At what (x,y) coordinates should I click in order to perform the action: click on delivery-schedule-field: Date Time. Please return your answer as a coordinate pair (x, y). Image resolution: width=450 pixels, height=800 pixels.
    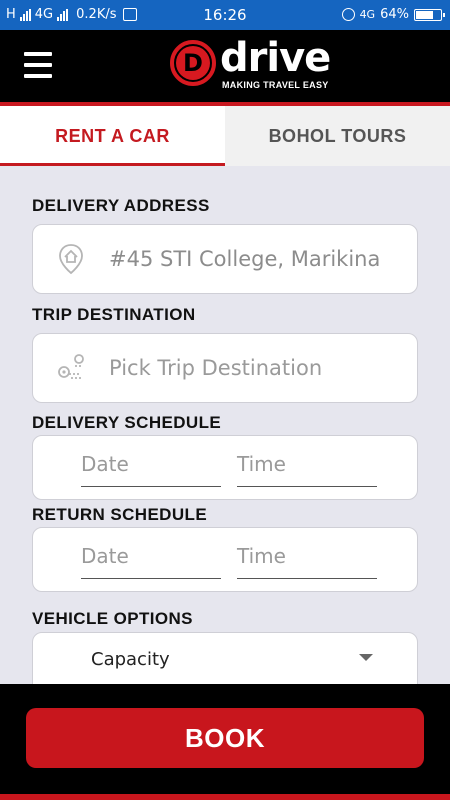
    Looking at the image, I should click on (225, 467).